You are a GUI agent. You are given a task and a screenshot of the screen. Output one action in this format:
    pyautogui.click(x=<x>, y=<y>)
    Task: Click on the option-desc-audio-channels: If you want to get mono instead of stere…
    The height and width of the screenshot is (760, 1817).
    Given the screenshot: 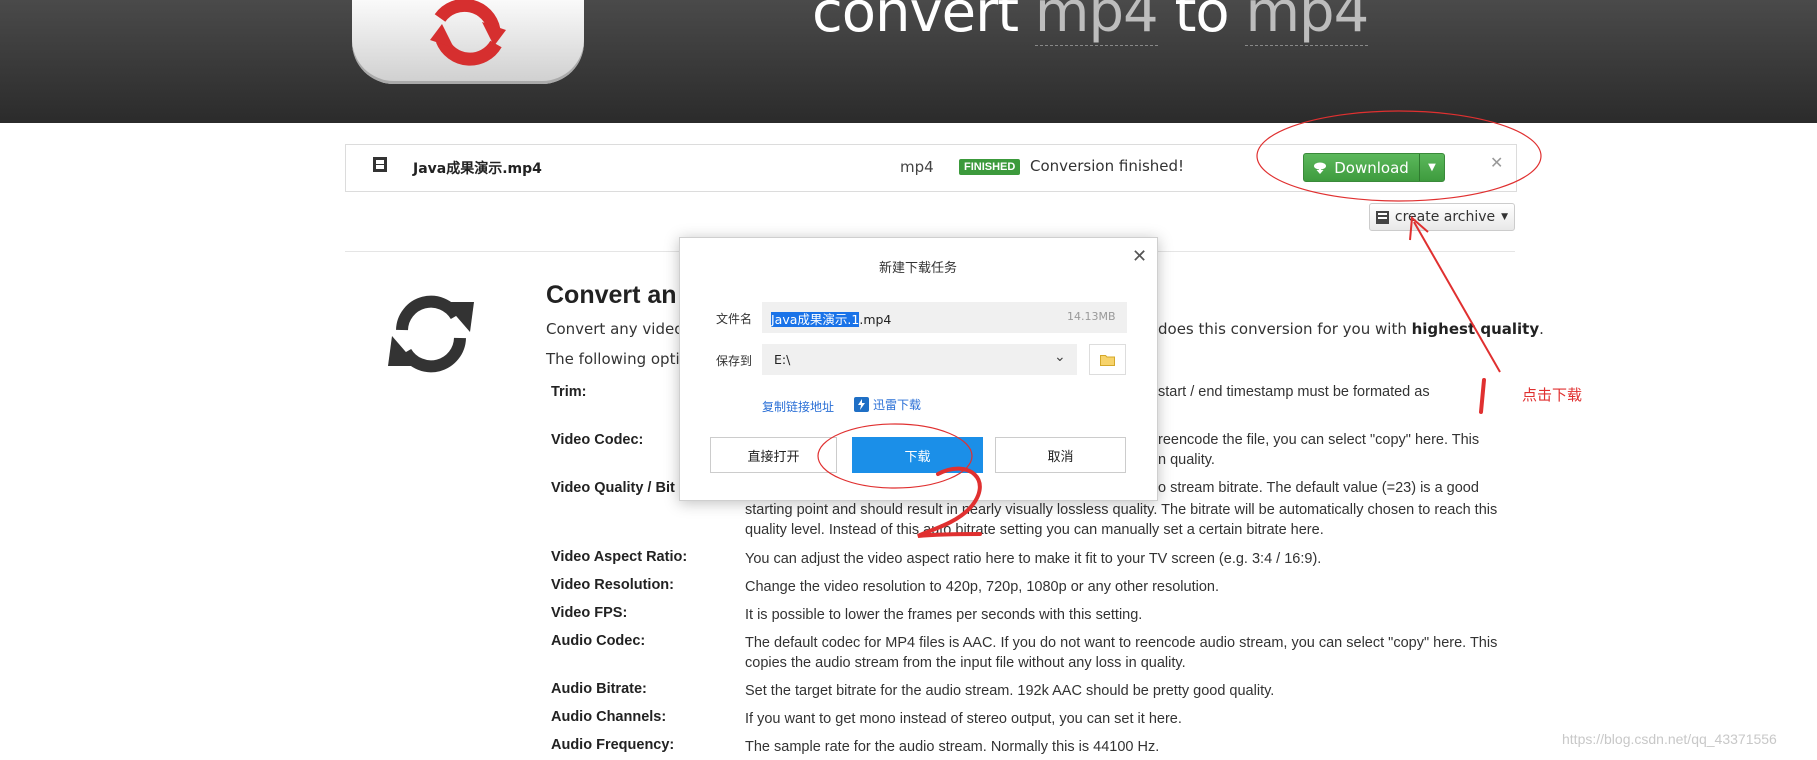 What is the action you would take?
    pyautogui.click(x=963, y=719)
    